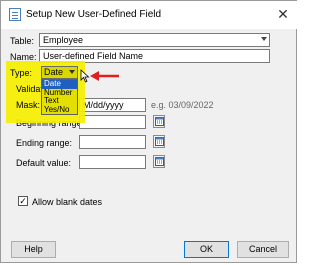  I want to click on type-select: Date, so click(59, 72).